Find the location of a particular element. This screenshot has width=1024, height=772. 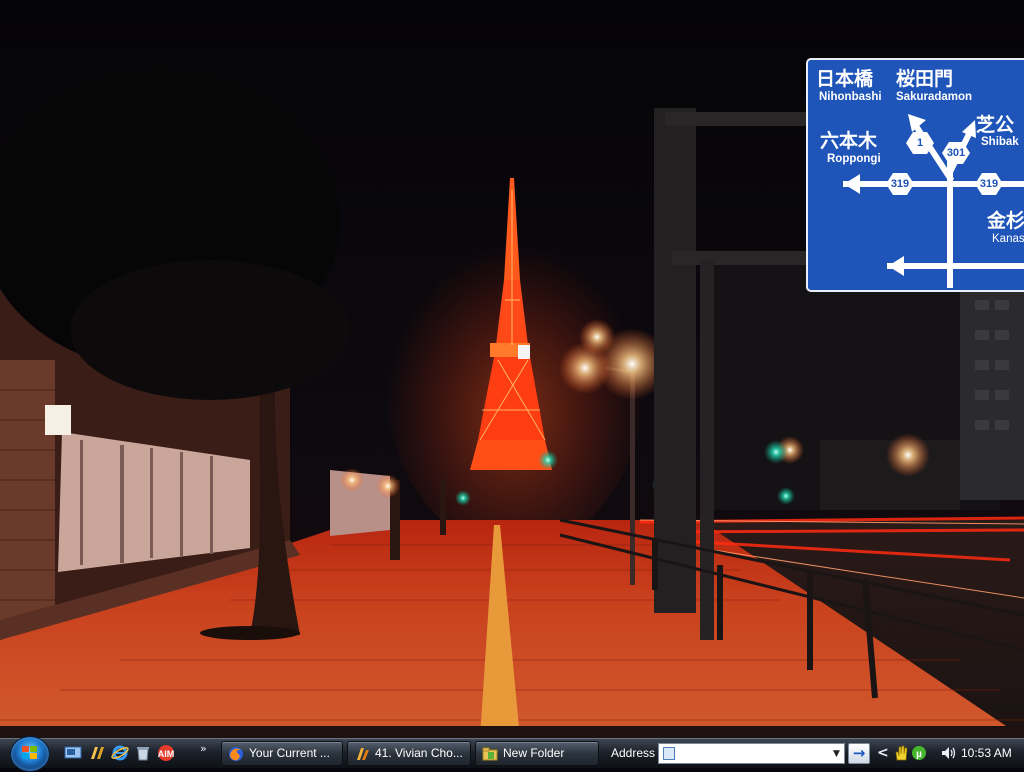

sign-sakuradamon-en: Sakuradamon is located at coordinates (934, 97).